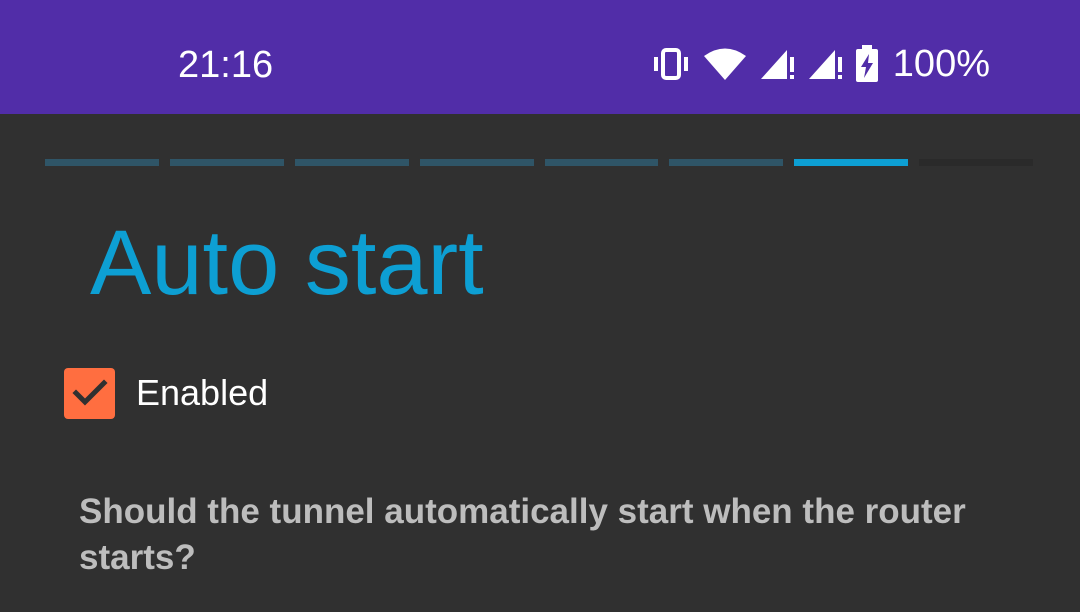 The width and height of the screenshot is (1080, 612). I want to click on status-time: 21:16, so click(226, 65).